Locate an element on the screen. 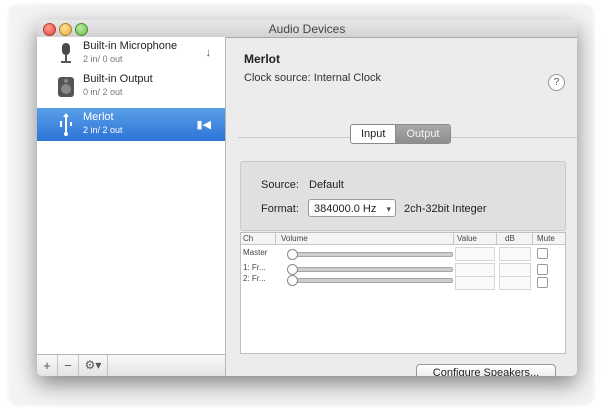  clock-source-label: Clock source: Internal Clock is located at coordinates (312, 78).